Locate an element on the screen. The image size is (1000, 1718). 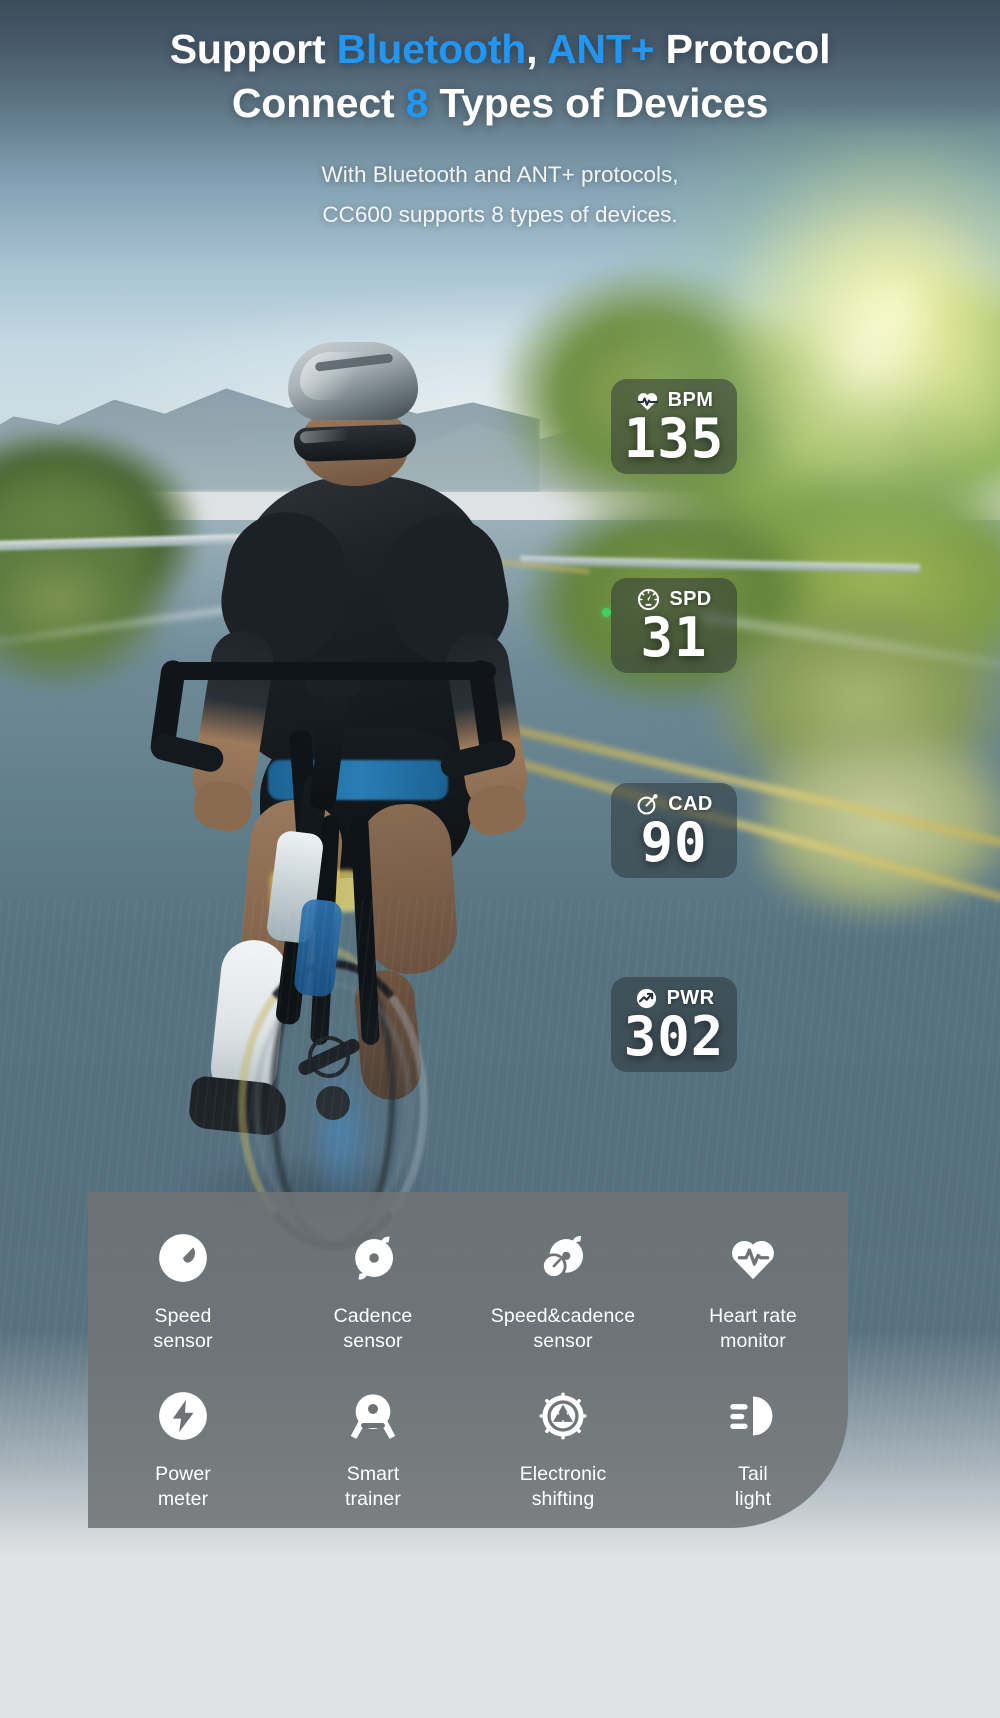
brake-hood-left is located at coordinates (187, 753).